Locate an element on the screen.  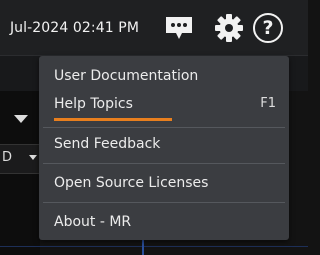
datetime-display: Jul-2024 02:41 PM is located at coordinates (74, 28).